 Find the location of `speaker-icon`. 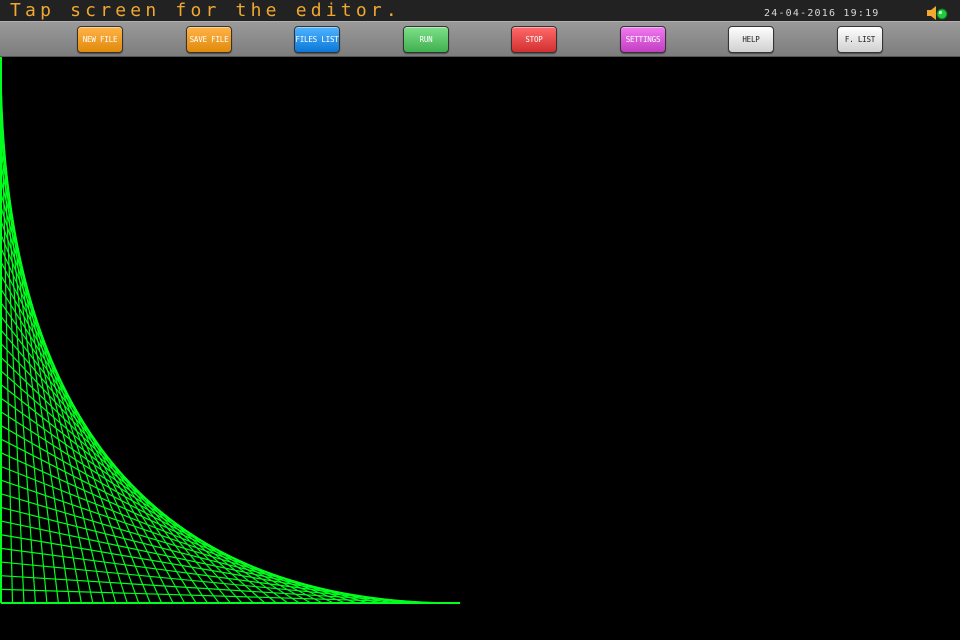

speaker-icon is located at coordinates (937, 12).